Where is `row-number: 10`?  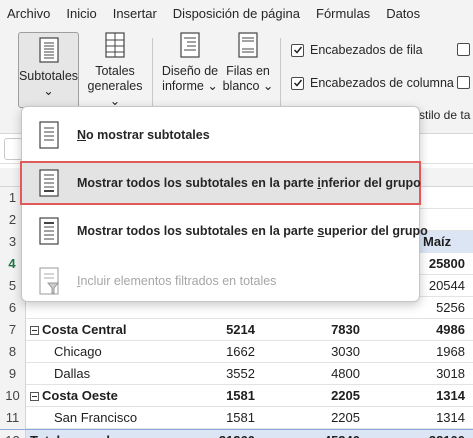
row-number: 10 is located at coordinates (13, 396).